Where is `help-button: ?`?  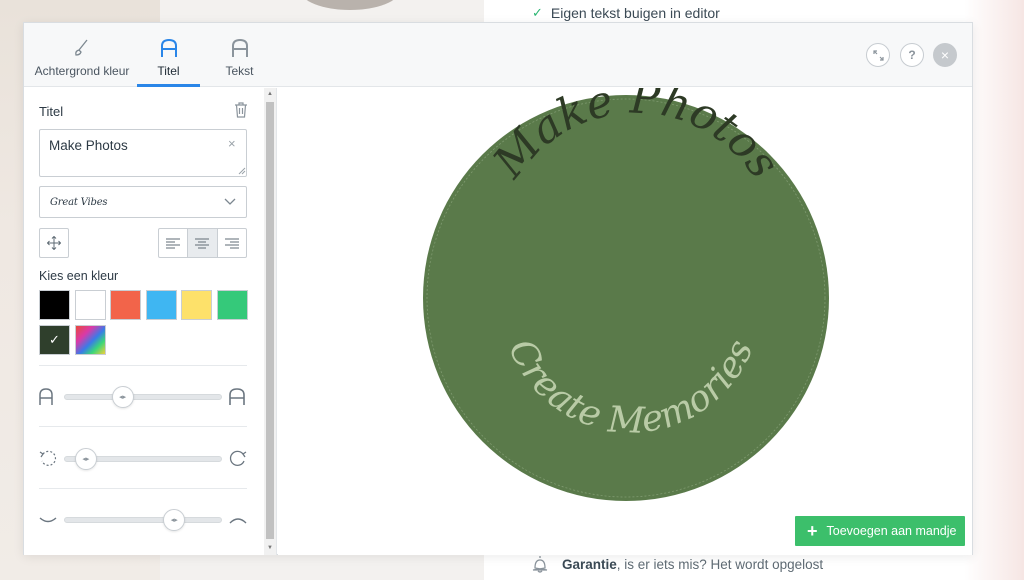 help-button: ? is located at coordinates (912, 55).